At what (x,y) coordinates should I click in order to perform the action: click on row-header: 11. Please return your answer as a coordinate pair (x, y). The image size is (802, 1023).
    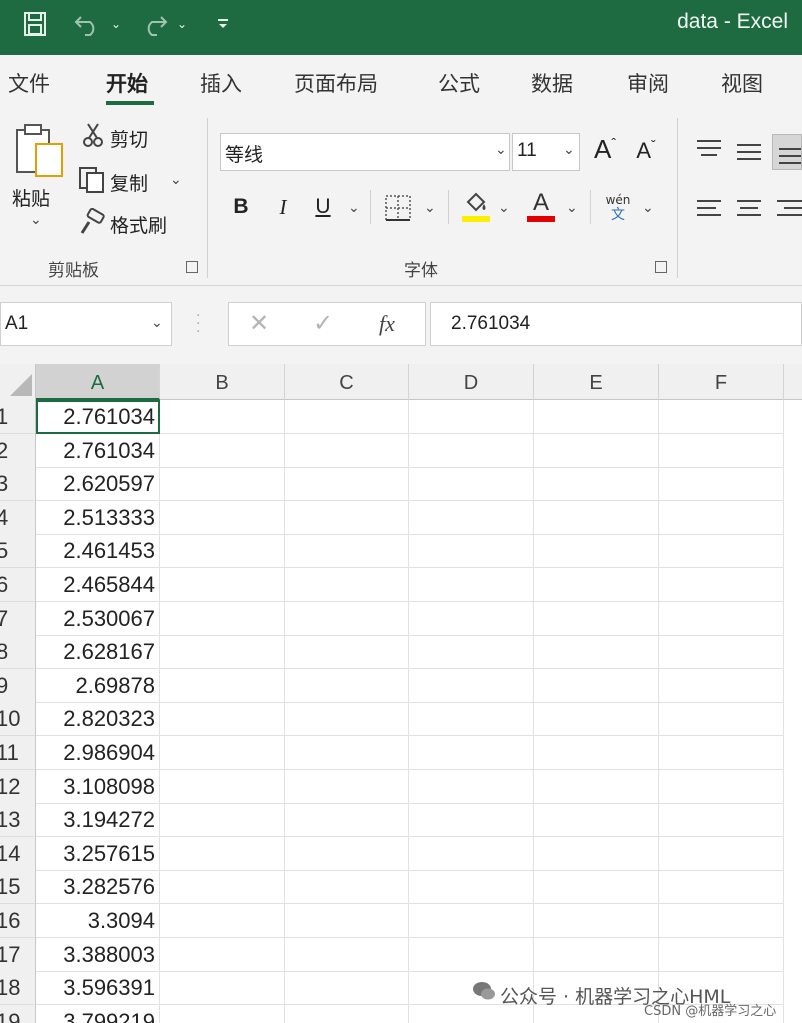
    Looking at the image, I should click on (18, 753).